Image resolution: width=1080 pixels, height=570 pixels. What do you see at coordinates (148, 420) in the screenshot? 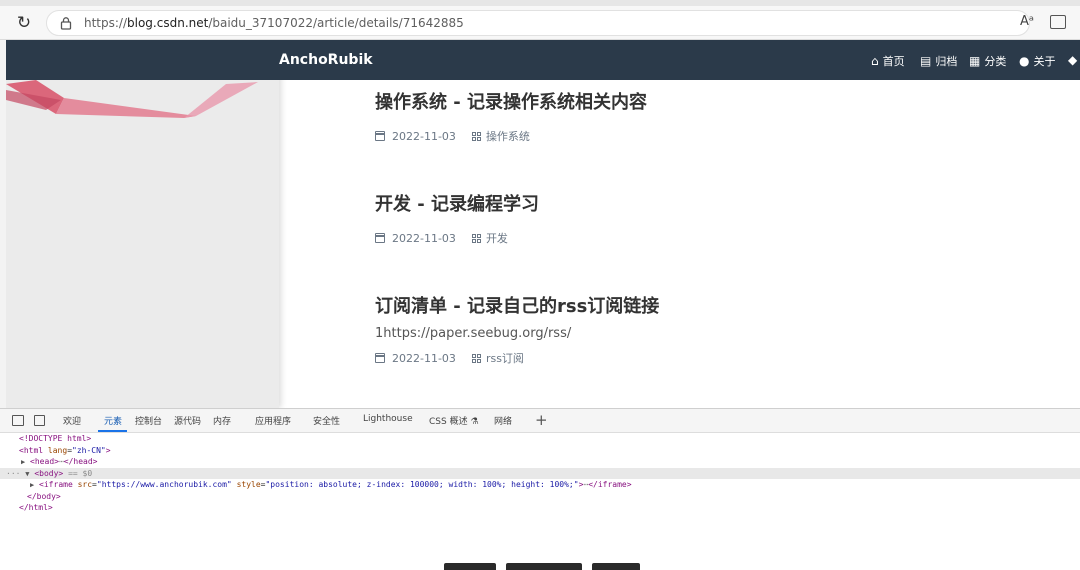
I see `tab-console: 控制台` at bounding box center [148, 420].